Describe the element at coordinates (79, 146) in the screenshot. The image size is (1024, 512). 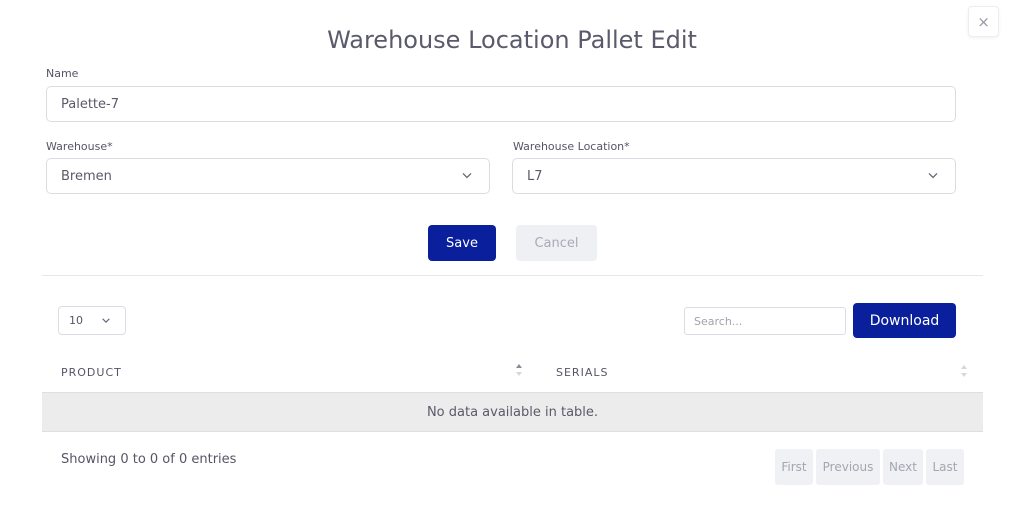
I see `warehouse-label: Warehouse*` at that location.